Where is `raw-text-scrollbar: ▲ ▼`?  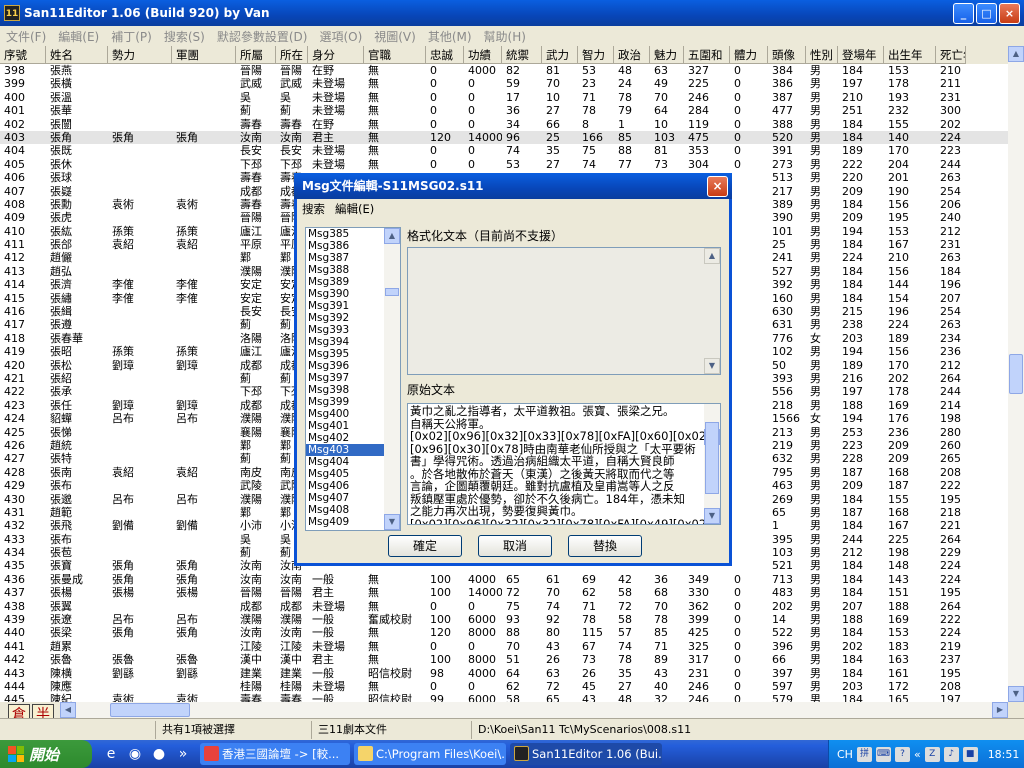 raw-text-scrollbar: ▲ ▼ is located at coordinates (712, 464).